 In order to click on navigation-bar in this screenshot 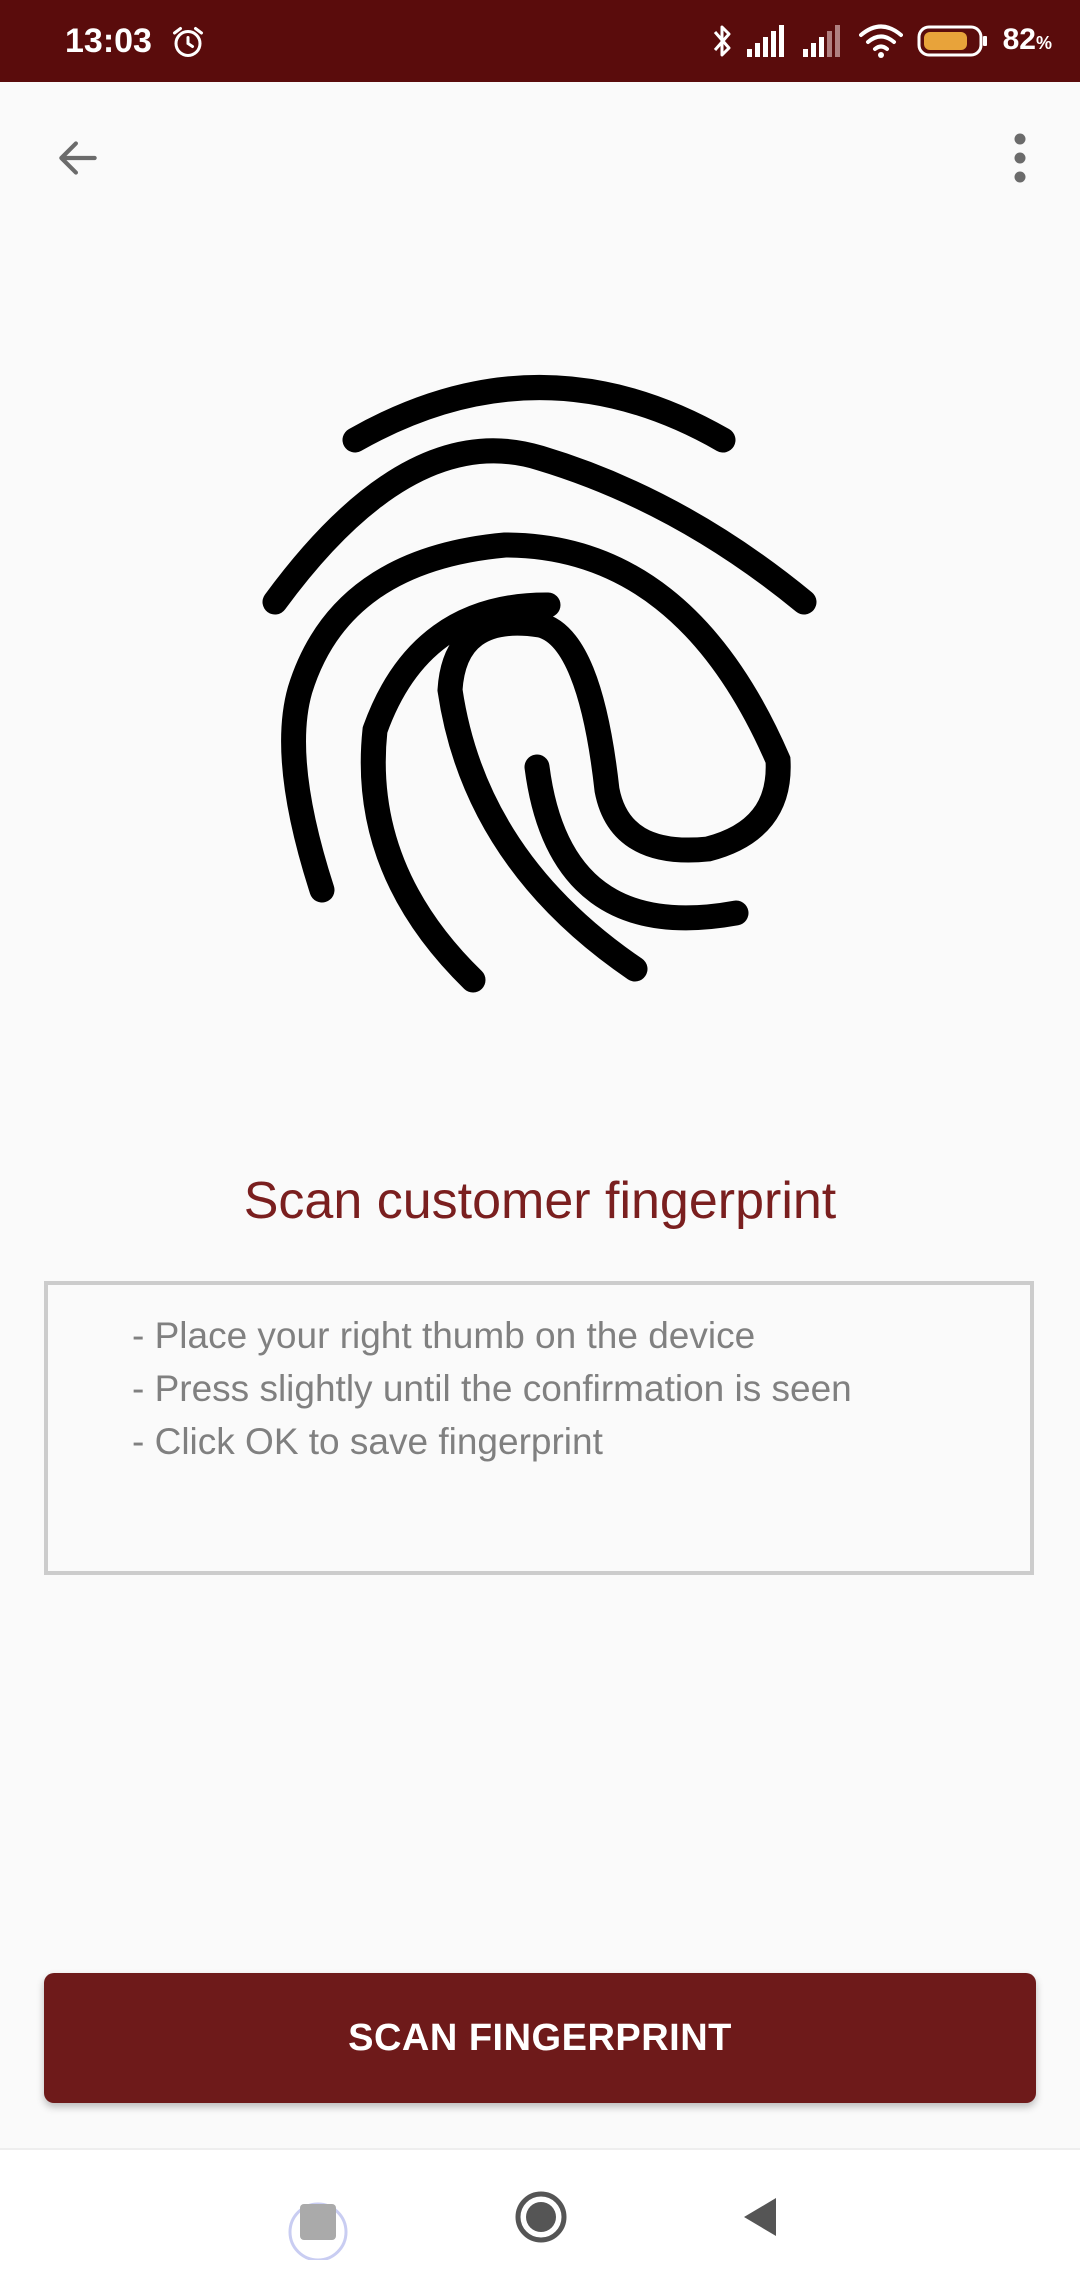, I will do `click(540, 2215)`.